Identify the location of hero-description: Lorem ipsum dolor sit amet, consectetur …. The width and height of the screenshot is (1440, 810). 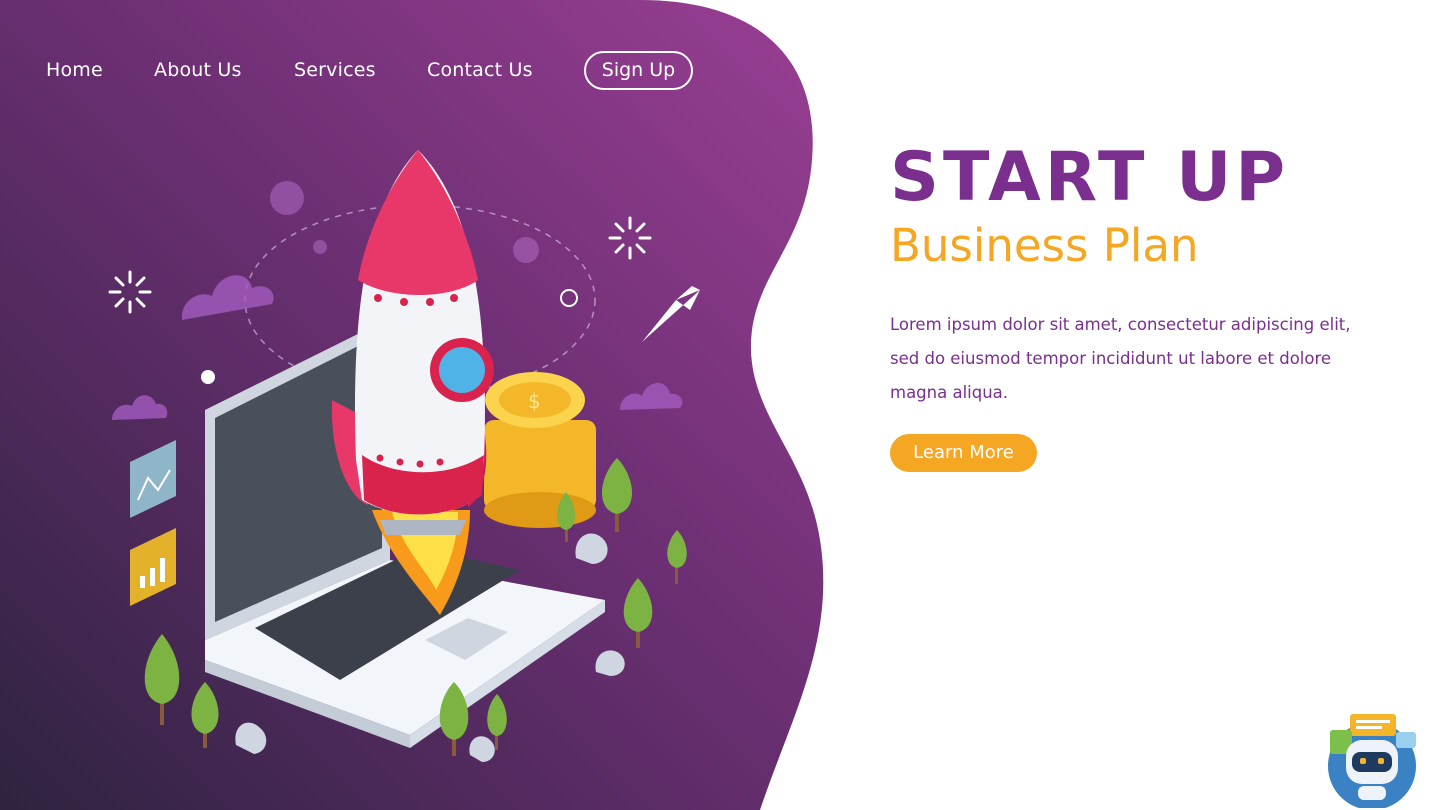
(1120, 358).